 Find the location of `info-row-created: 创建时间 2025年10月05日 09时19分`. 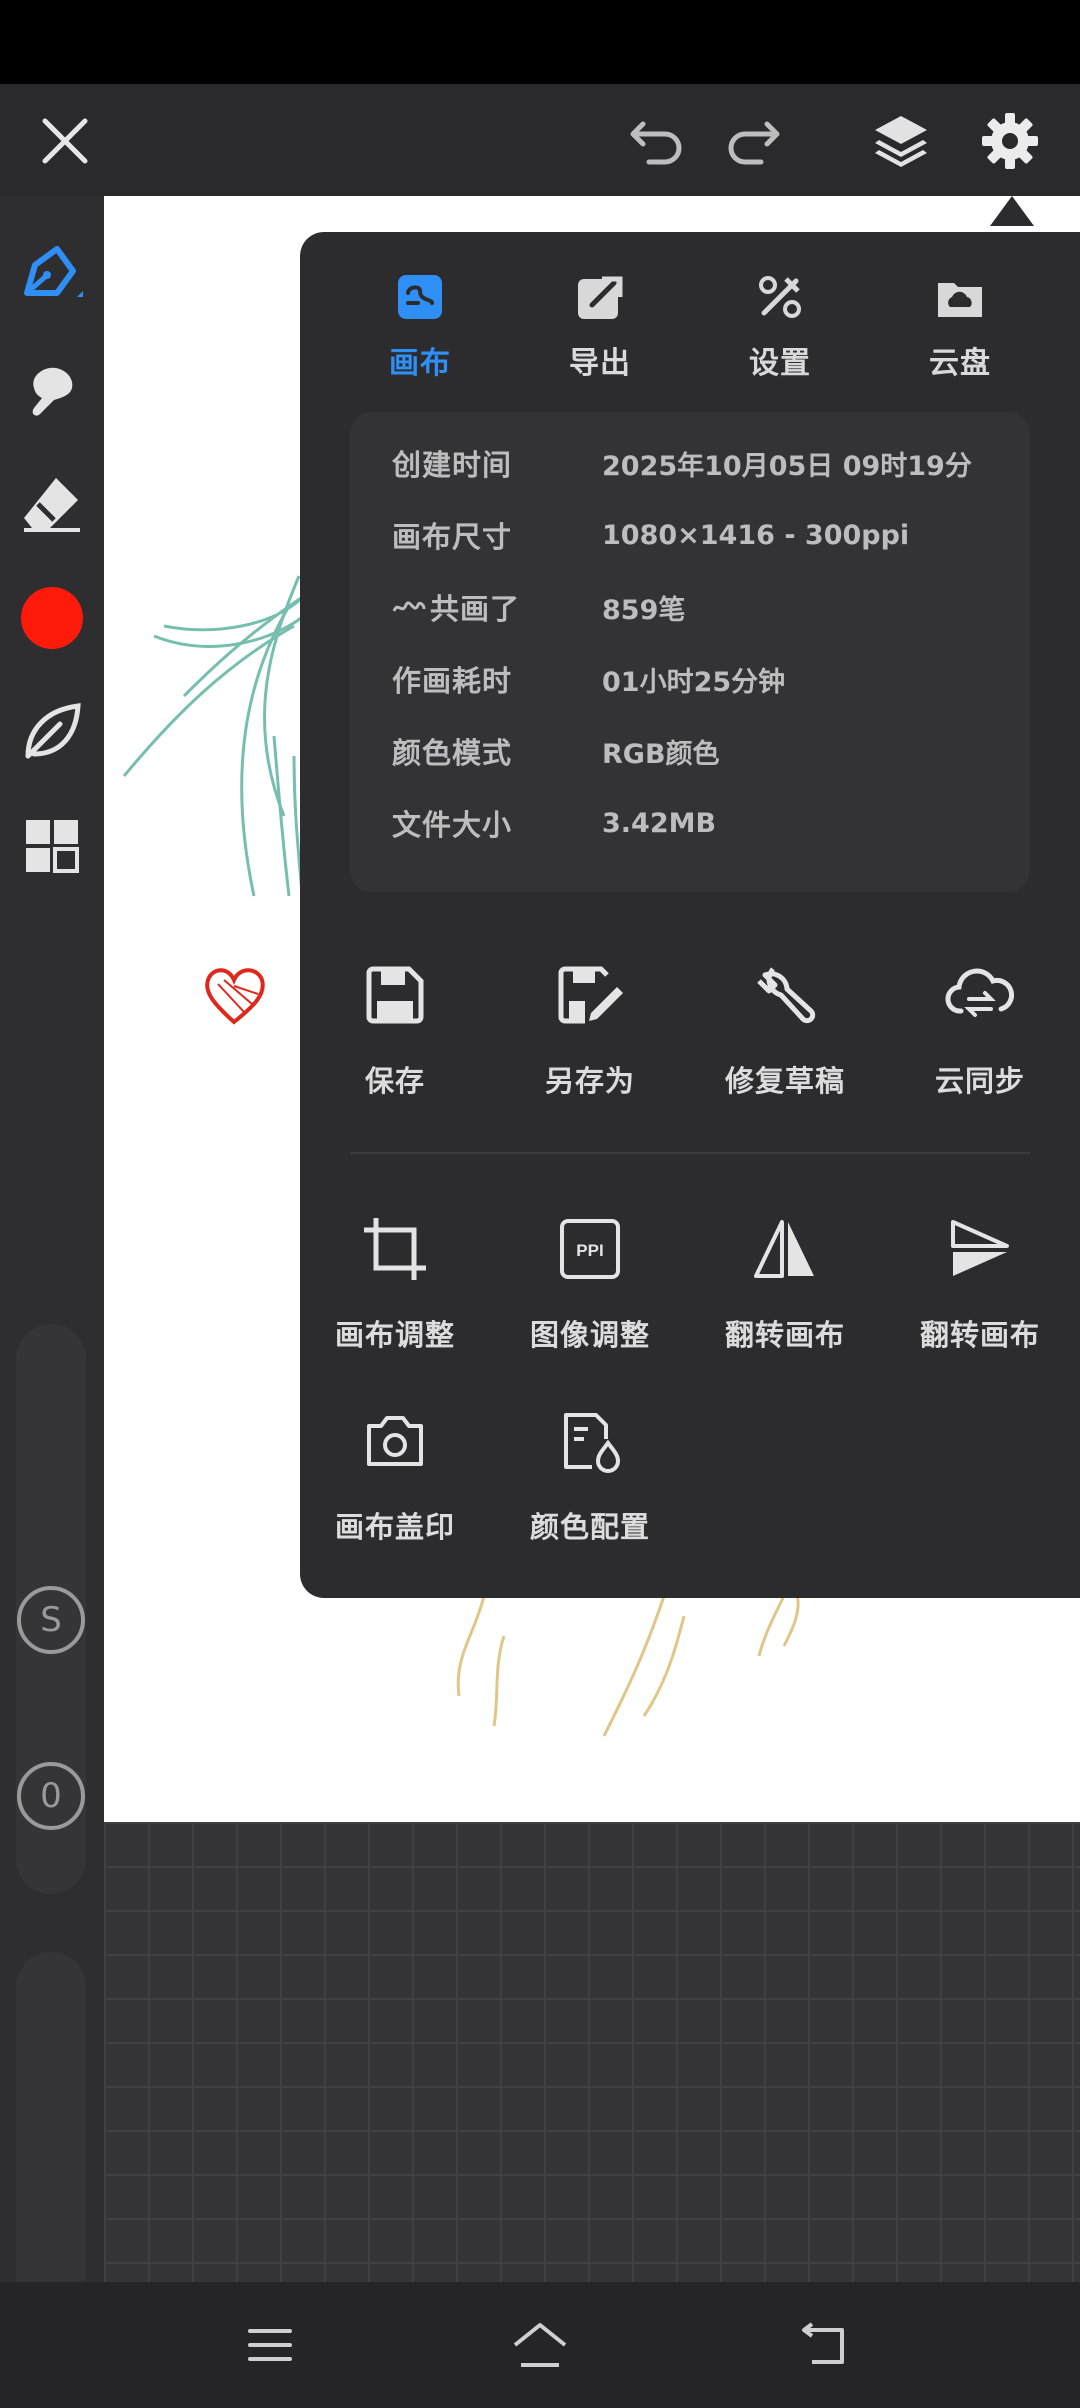

info-row-created: 创建时间 2025年10月05日 09时19分 is located at coordinates (682, 463).